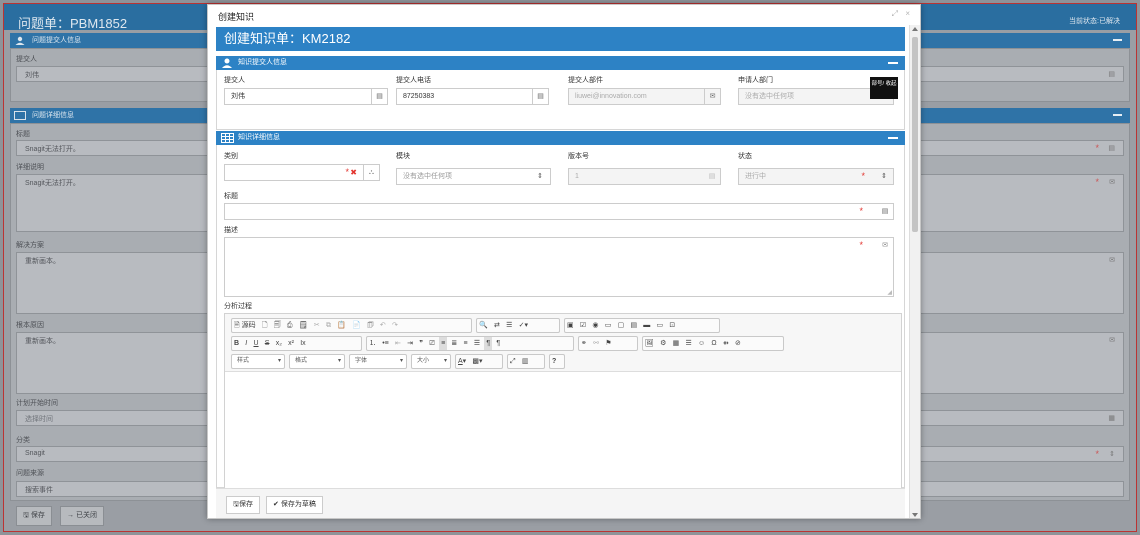  What do you see at coordinates (443, 343) in the screenshot?
I see `align-left-icon: ≡` at bounding box center [443, 343].